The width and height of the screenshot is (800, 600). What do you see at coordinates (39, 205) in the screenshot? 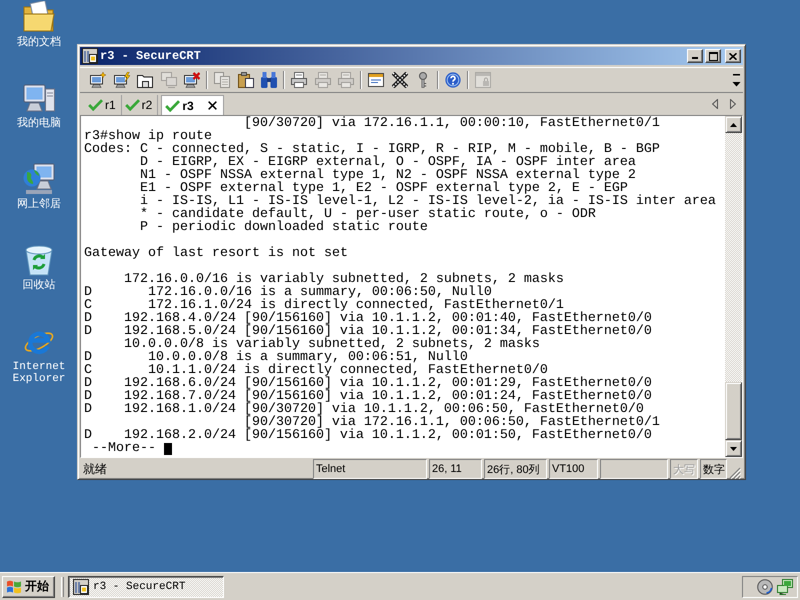
I see `desktop-icon-label: 网上邻居` at bounding box center [39, 205].